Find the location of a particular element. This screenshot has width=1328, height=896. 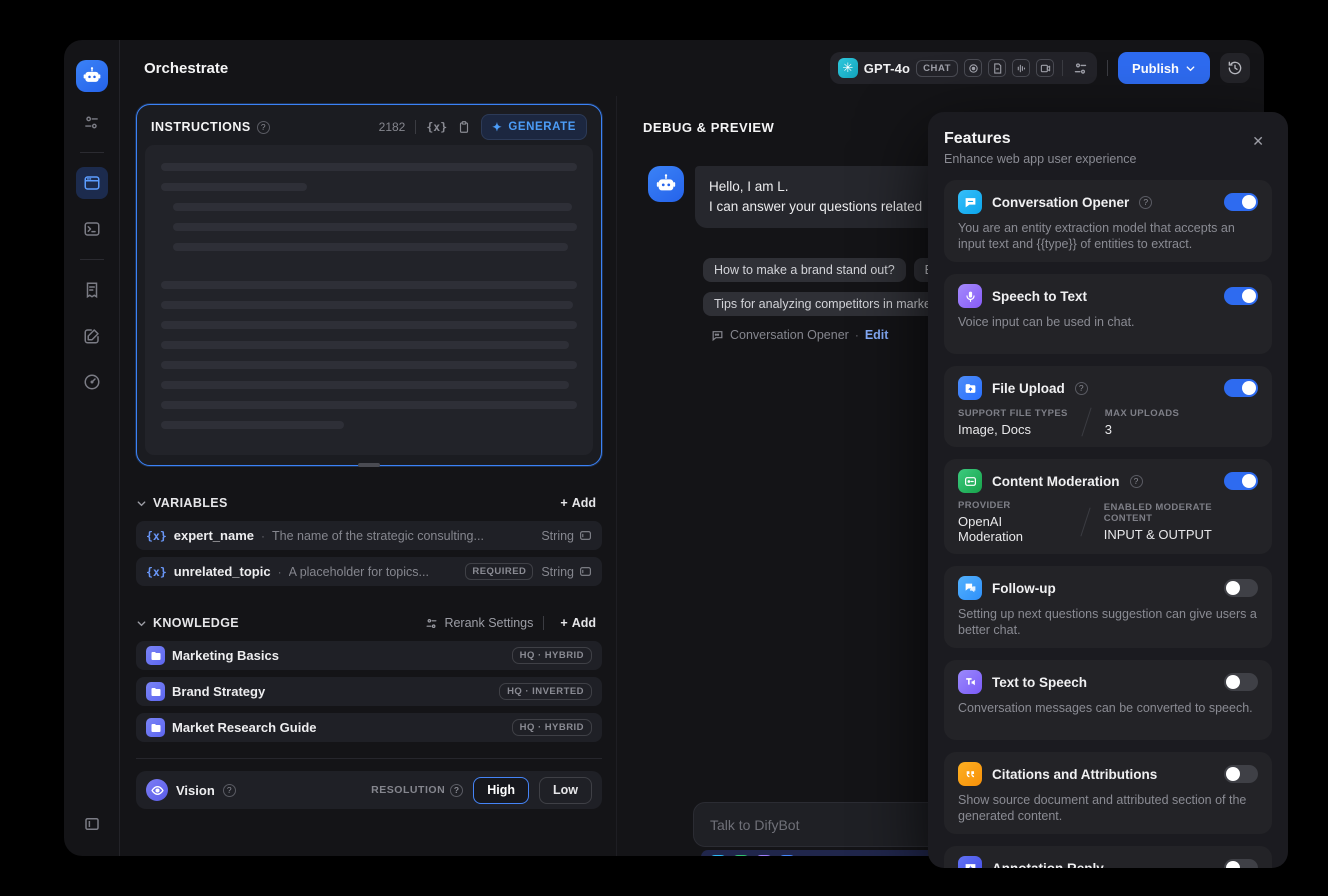

opener-label: Conversation Opener is located at coordinates (789, 335).